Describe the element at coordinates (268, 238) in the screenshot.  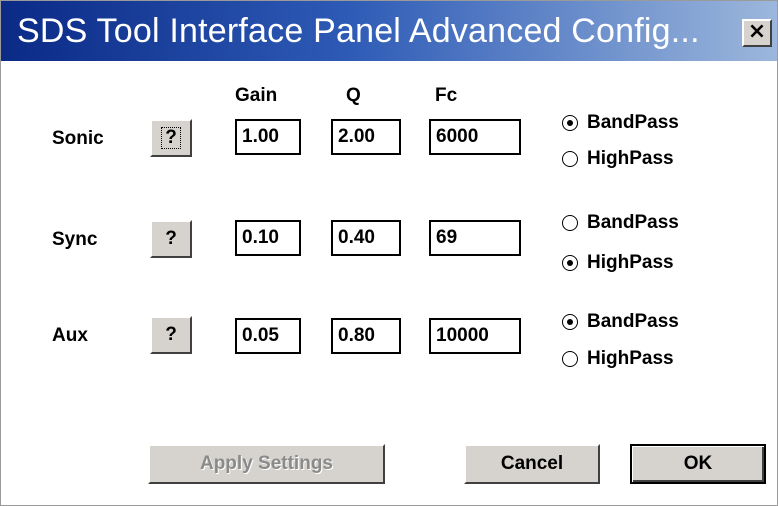
I see `sync-gain-input: 0.10` at that location.